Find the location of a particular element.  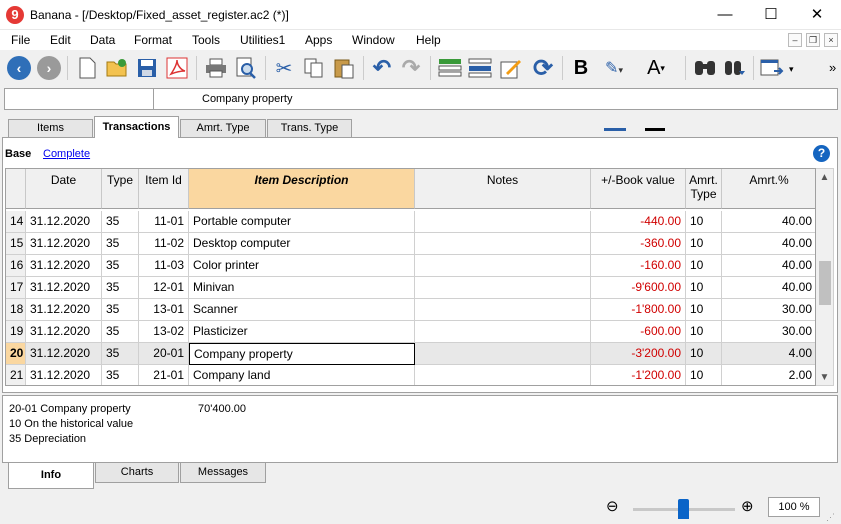

header-item-description: Item Description is located at coordinates (302, 189).